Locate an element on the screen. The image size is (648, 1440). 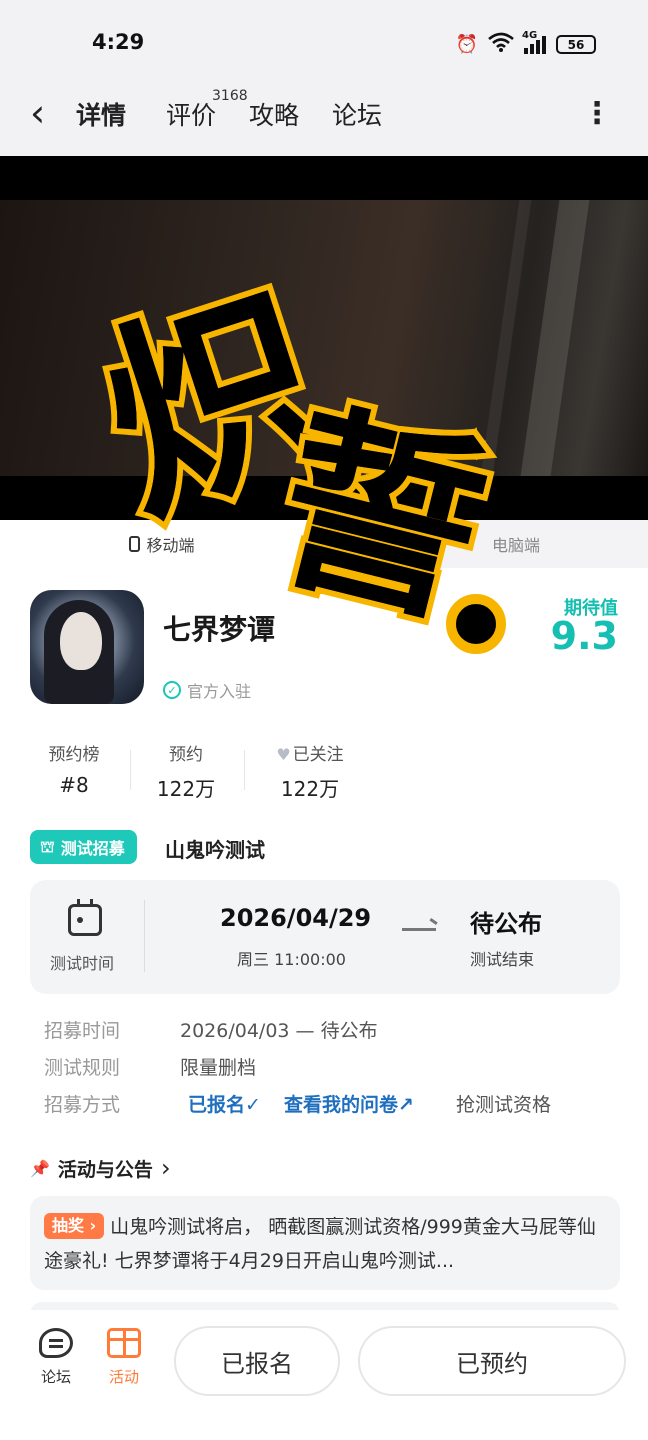
tab-details: 详情 is located at coordinates (101, 114).